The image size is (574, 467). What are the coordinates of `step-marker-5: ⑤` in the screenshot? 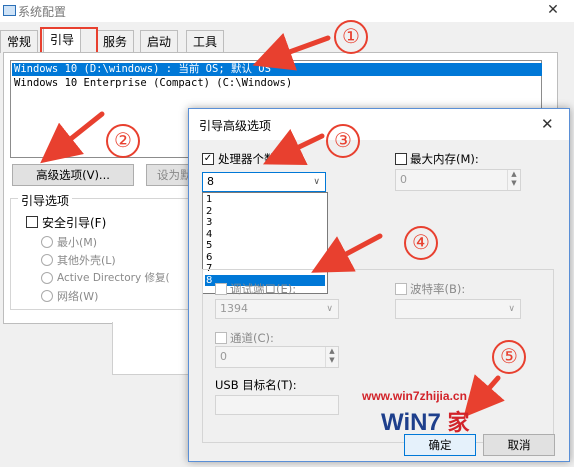 It's located at (509, 357).